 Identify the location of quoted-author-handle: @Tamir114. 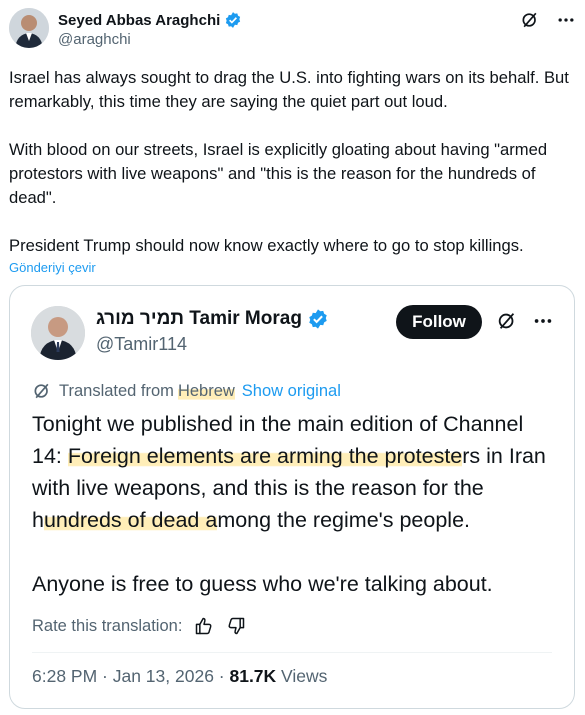
(141, 344).